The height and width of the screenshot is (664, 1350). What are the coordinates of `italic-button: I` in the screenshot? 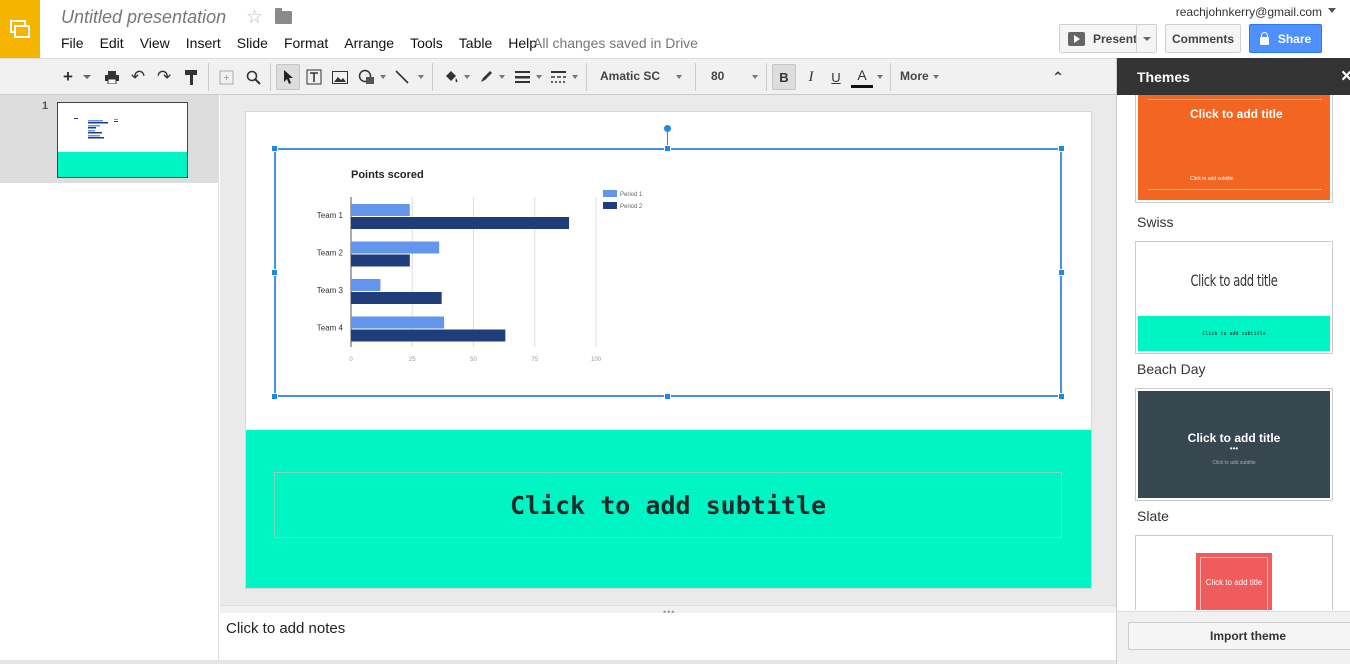 It's located at (811, 77).